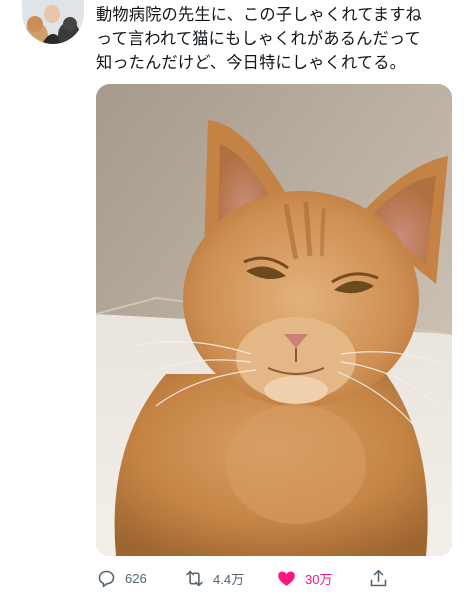 The width and height of the screenshot is (474, 602). Describe the element at coordinates (304, 578) in the screenshot. I see `like-button: 30万` at that location.